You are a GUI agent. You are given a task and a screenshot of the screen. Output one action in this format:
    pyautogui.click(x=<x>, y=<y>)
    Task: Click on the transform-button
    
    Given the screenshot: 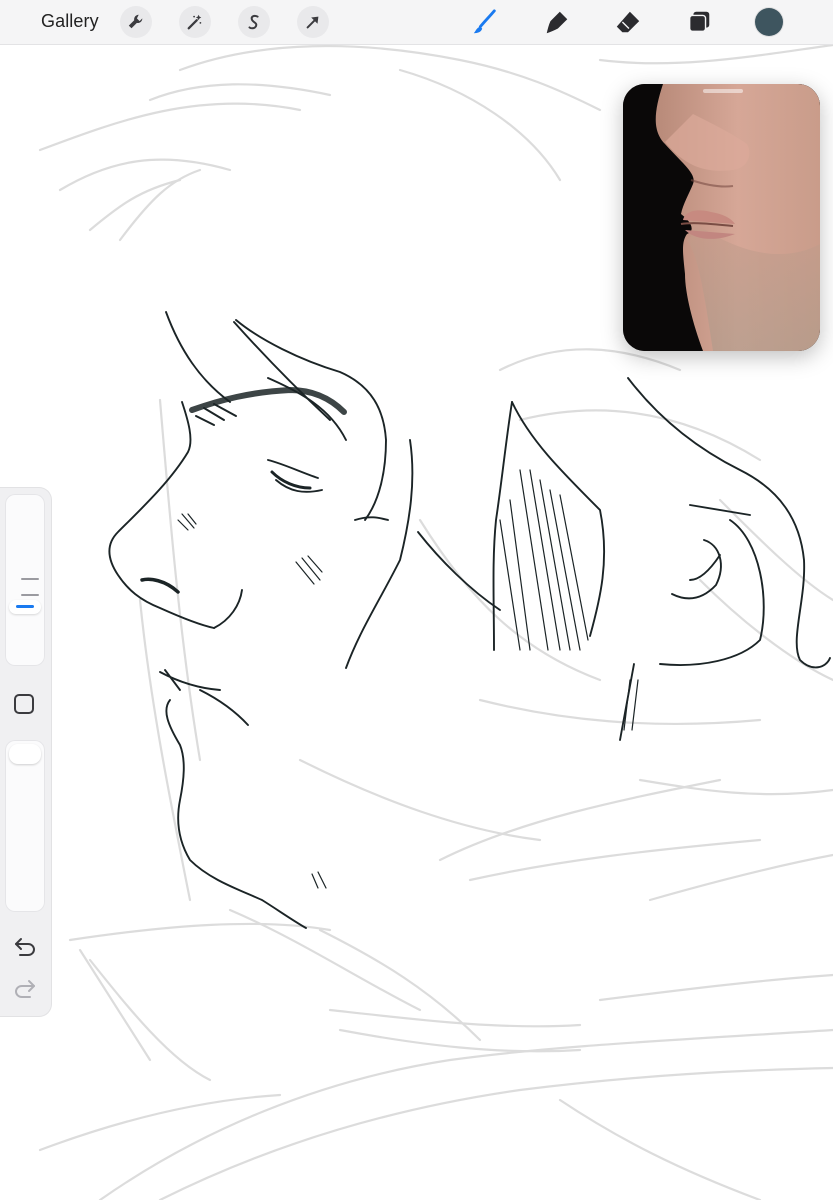 What is the action you would take?
    pyautogui.click(x=313, y=22)
    